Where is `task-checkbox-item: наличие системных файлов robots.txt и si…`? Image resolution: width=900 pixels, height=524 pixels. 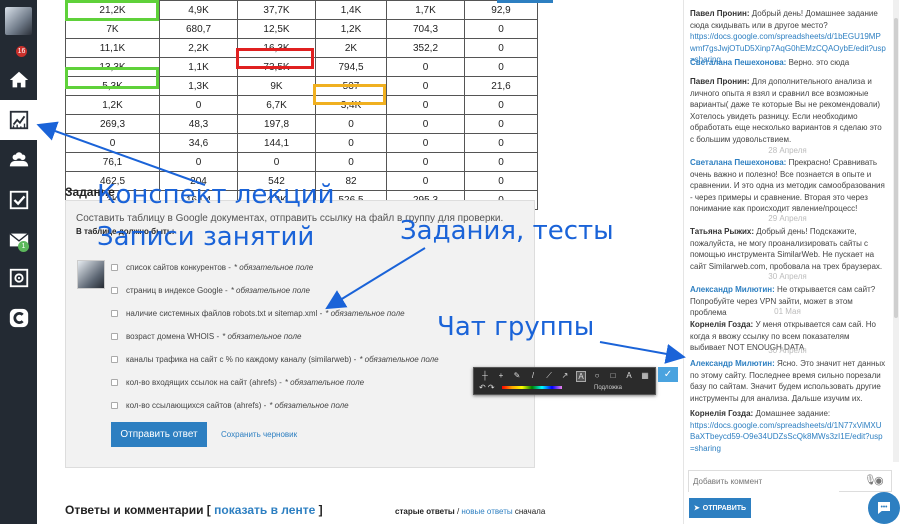 task-checkbox-item: наличие системных файлов robots.txt и si… is located at coordinates (258, 313).